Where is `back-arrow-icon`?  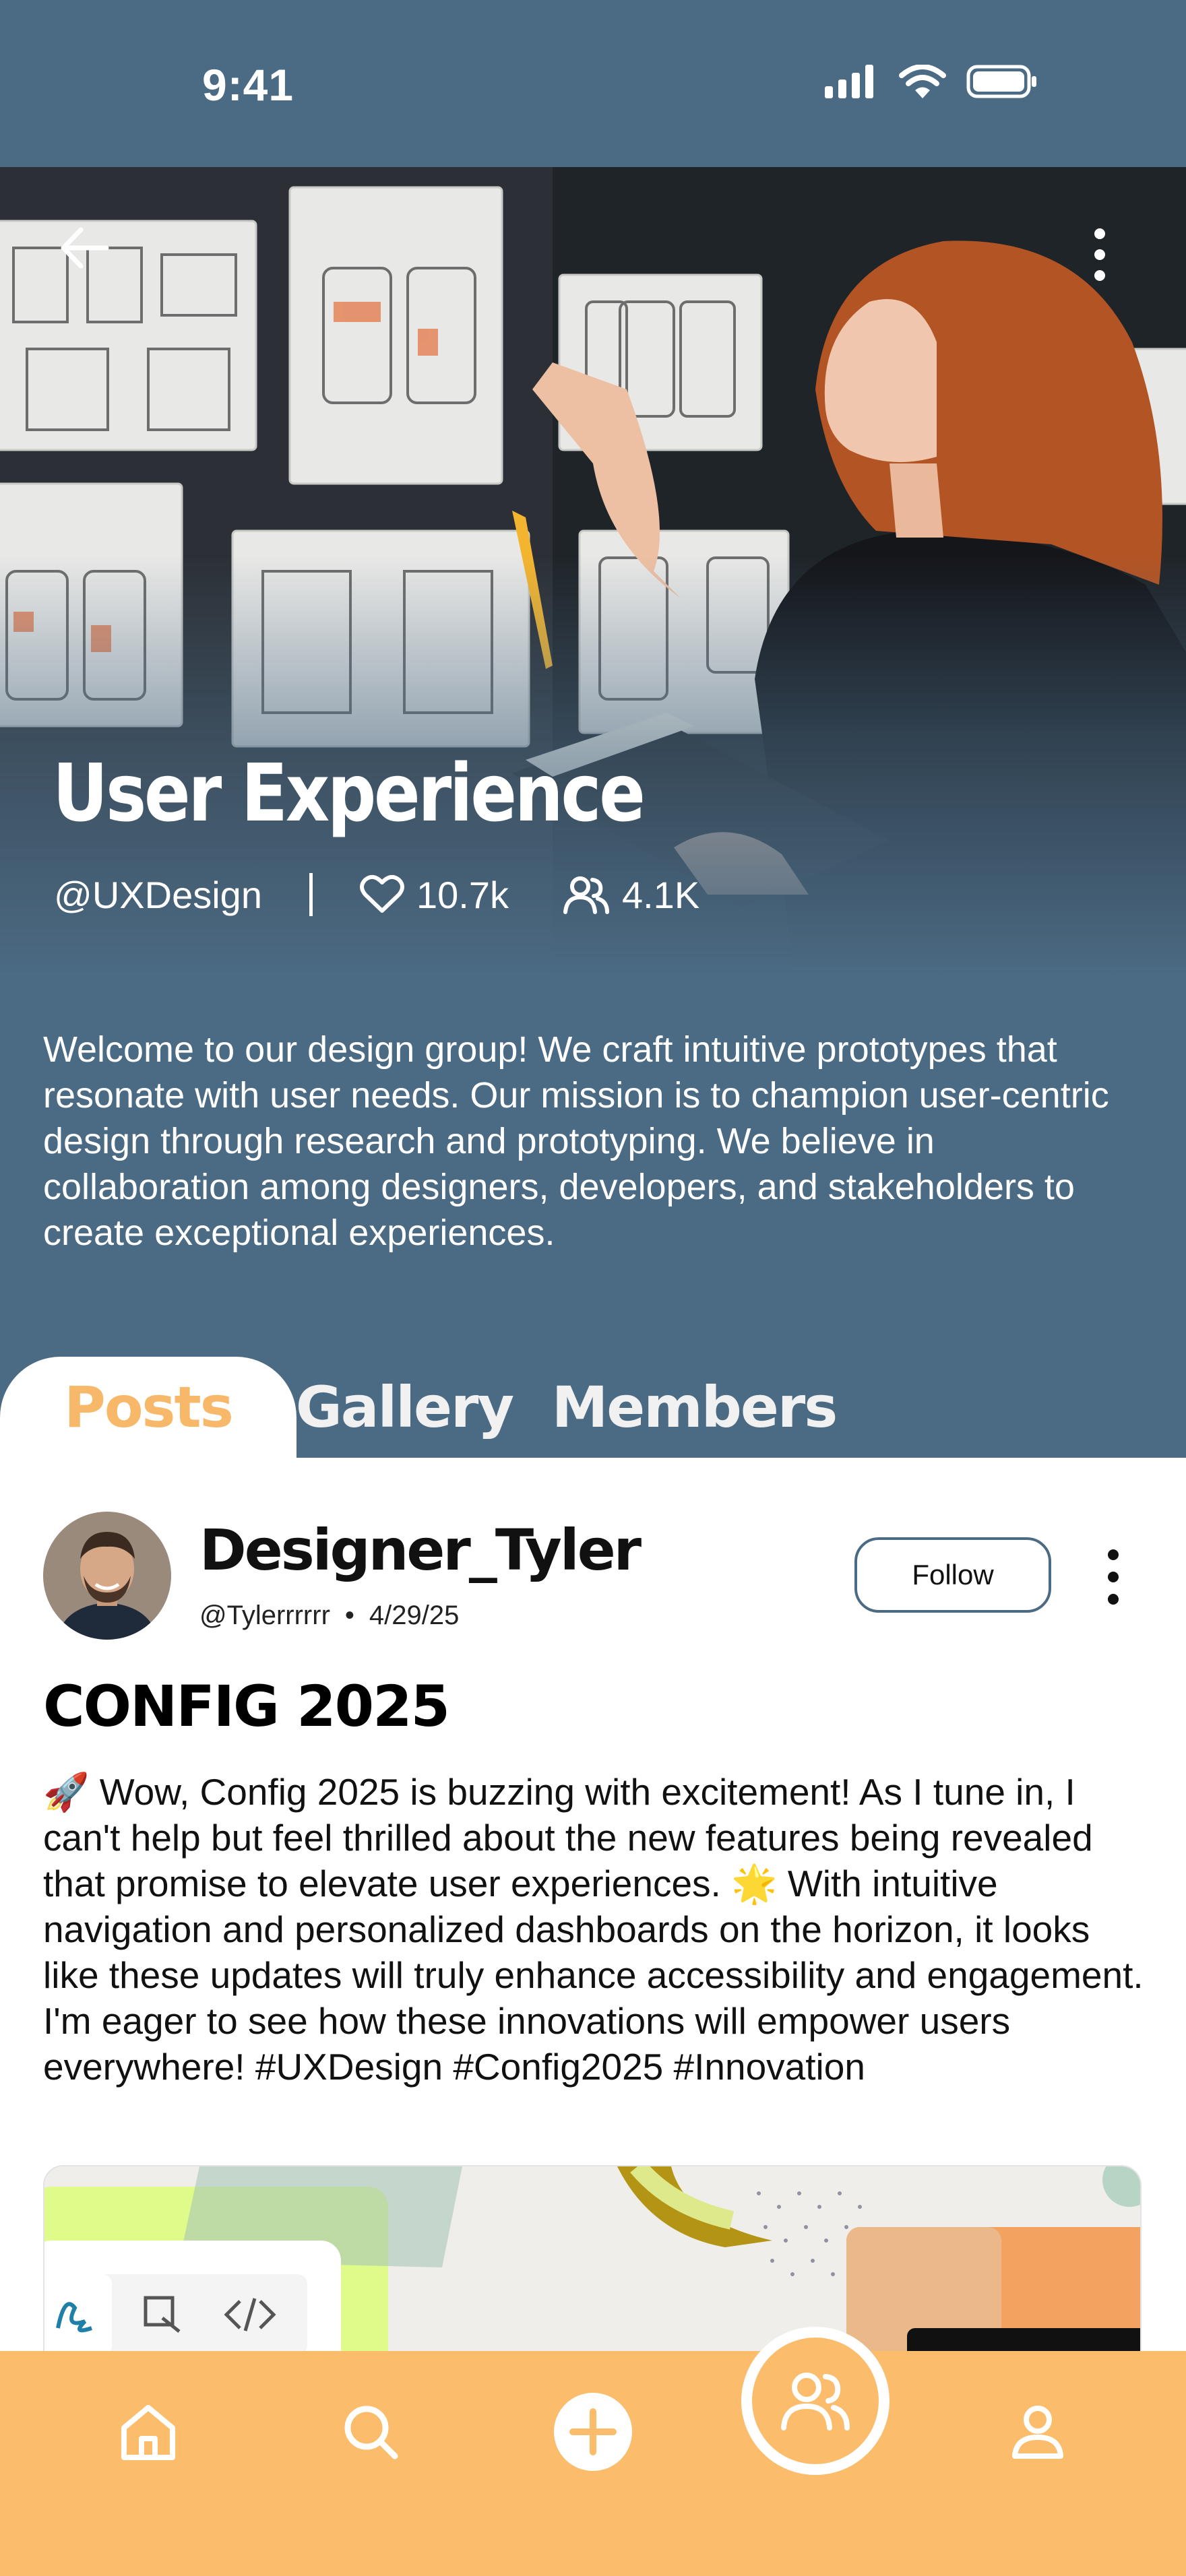 back-arrow-icon is located at coordinates (85, 248).